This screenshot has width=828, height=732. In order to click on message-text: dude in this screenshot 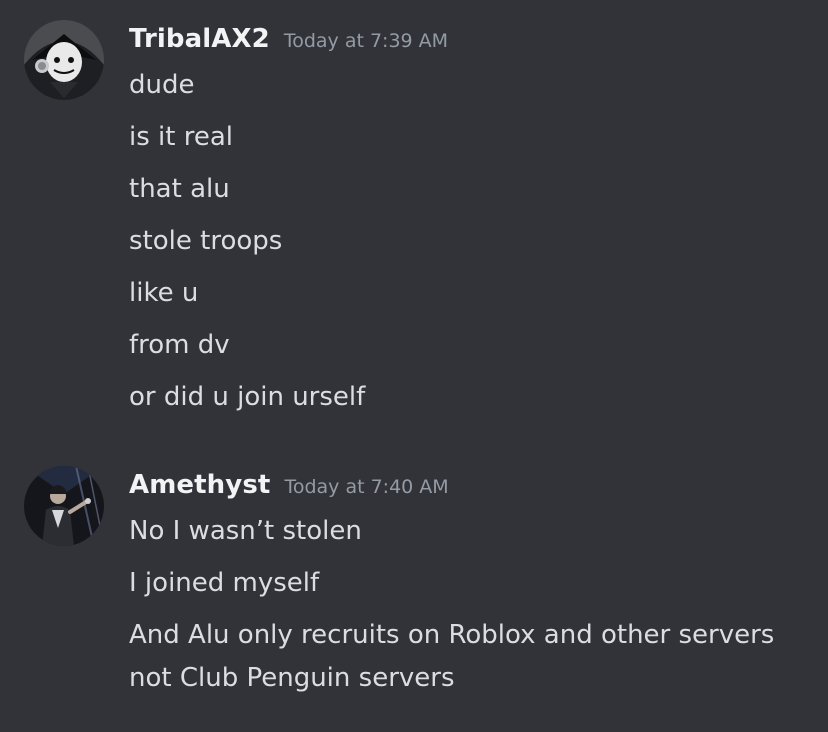, I will do `click(162, 85)`.